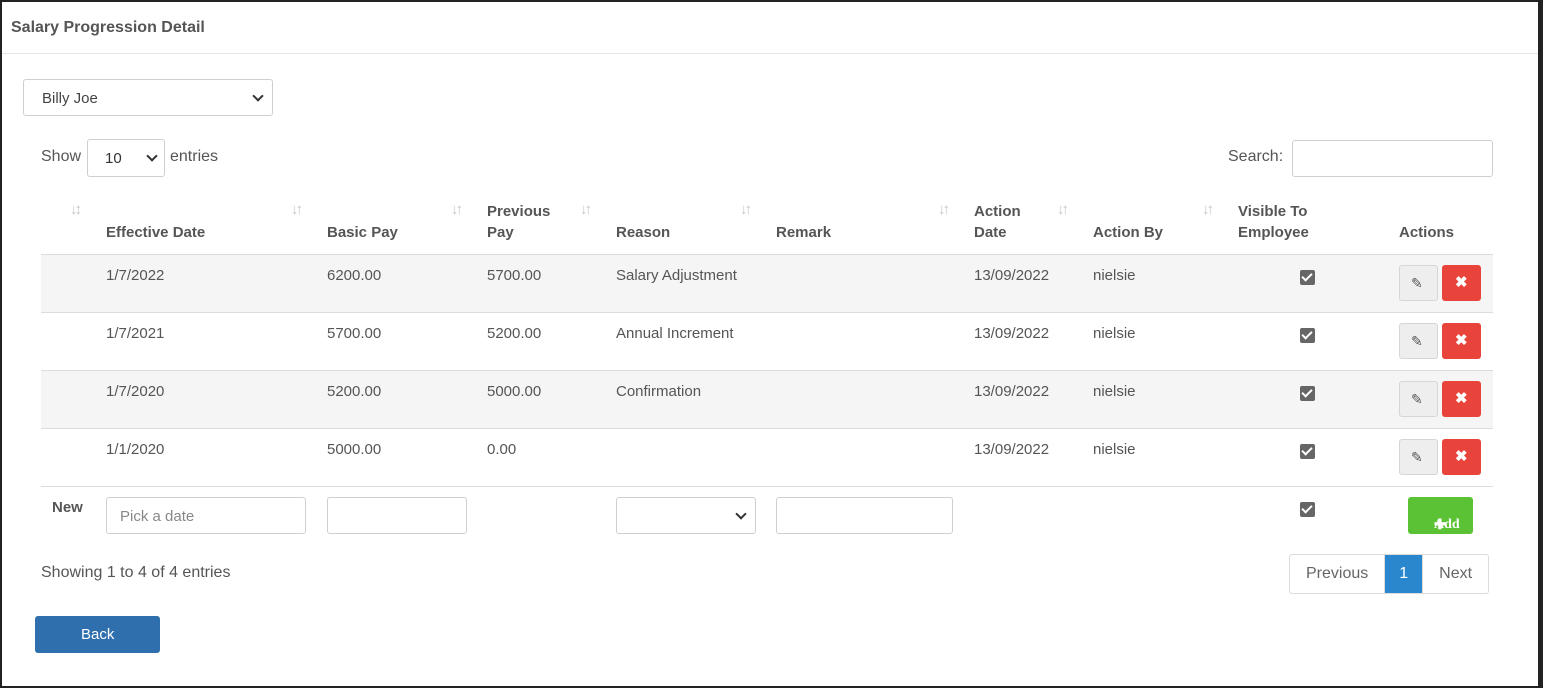 Image resolution: width=1543 pixels, height=688 pixels. I want to click on cell-effective-date: 1/7/2021, so click(135, 333).